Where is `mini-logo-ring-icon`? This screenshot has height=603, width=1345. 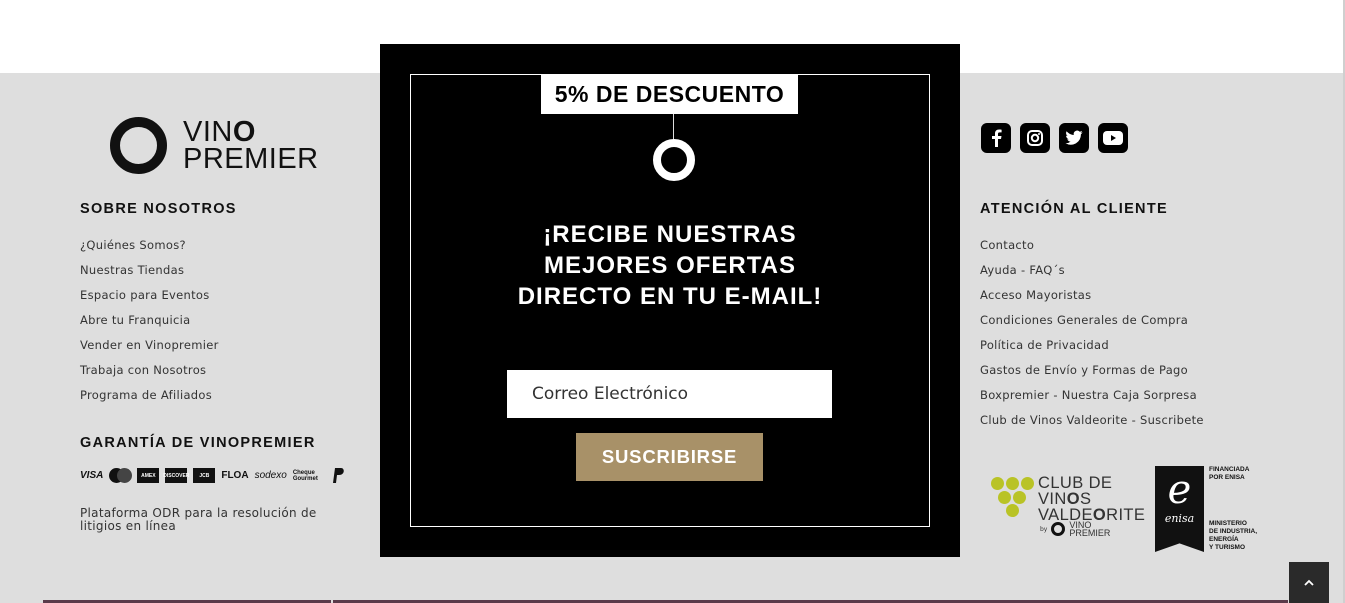 mini-logo-ring-icon is located at coordinates (1058, 529).